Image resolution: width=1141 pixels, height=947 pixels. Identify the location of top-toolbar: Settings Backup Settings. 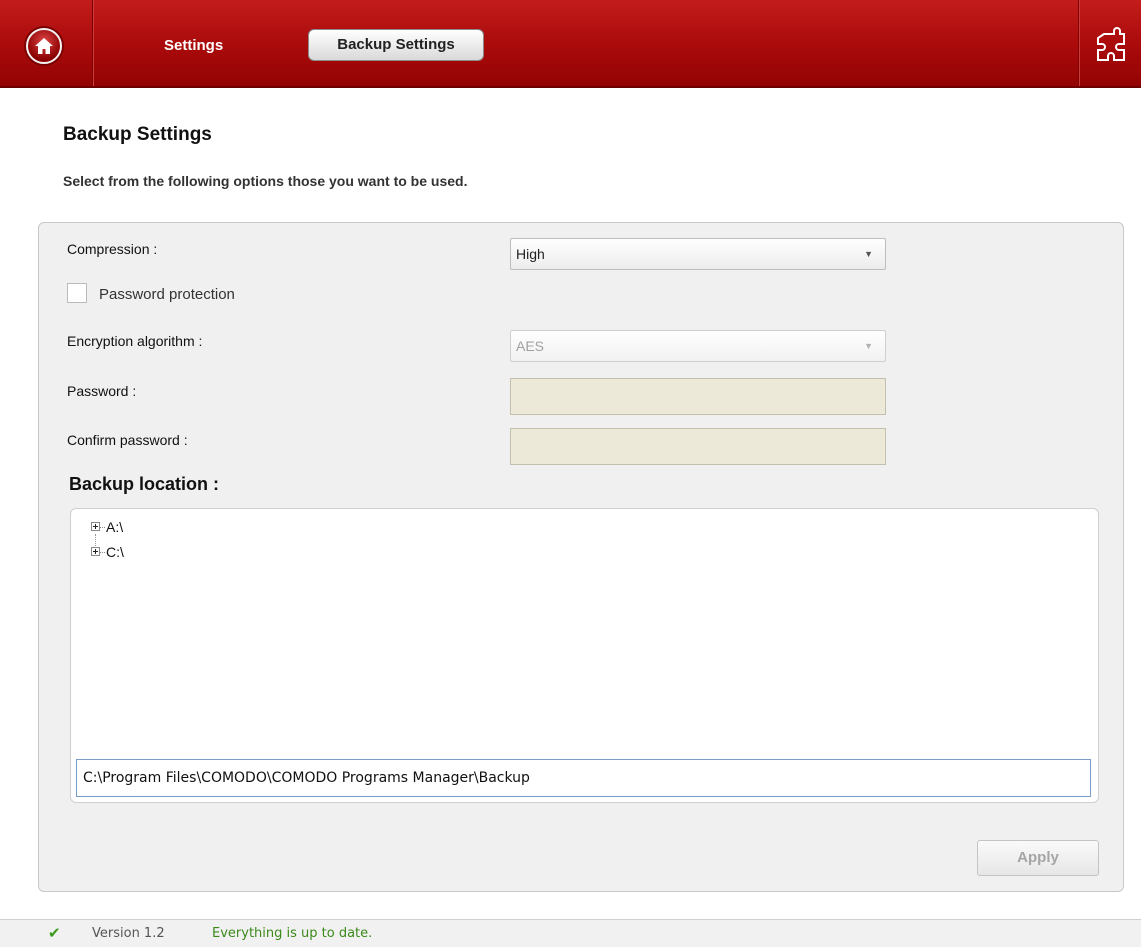
(570, 44).